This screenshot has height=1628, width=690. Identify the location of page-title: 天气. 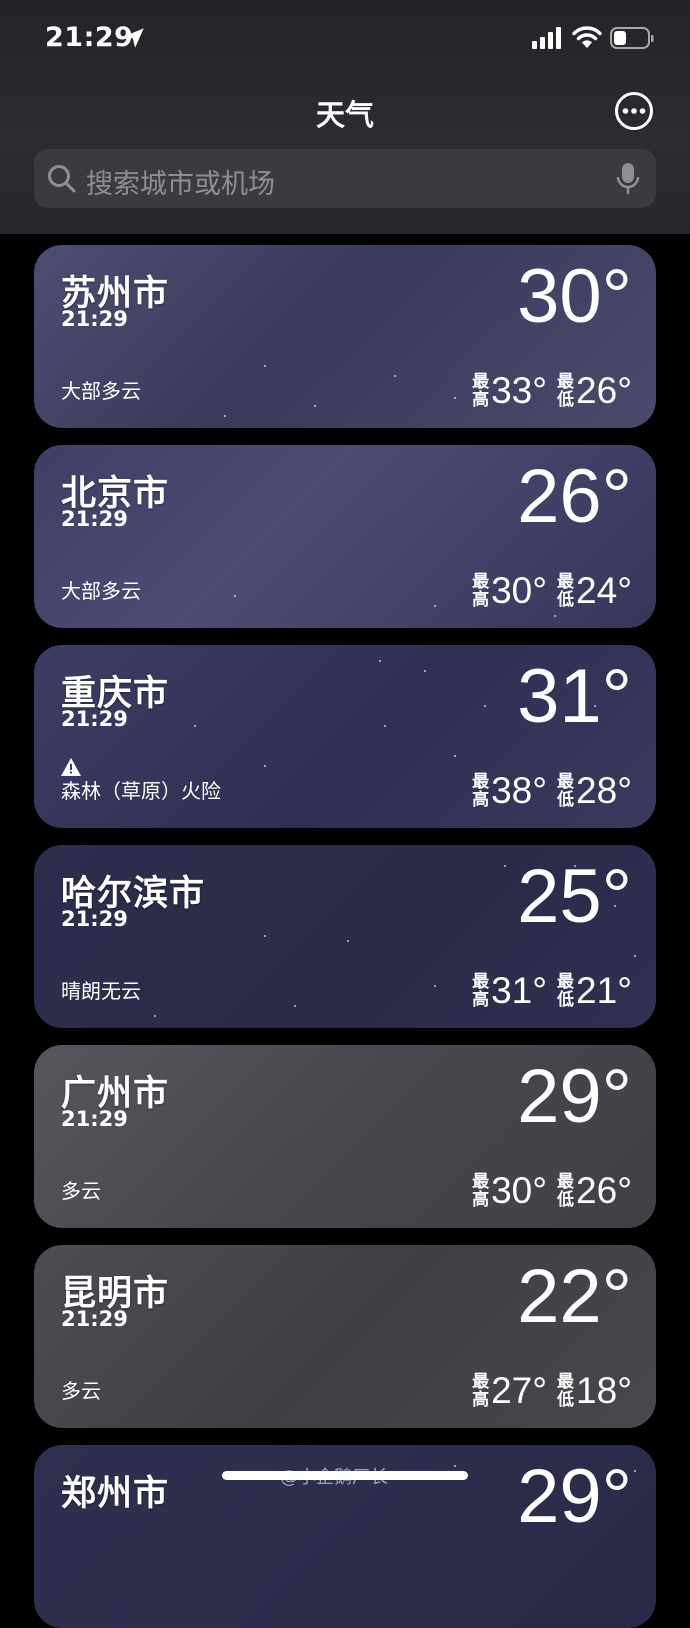
(344, 115).